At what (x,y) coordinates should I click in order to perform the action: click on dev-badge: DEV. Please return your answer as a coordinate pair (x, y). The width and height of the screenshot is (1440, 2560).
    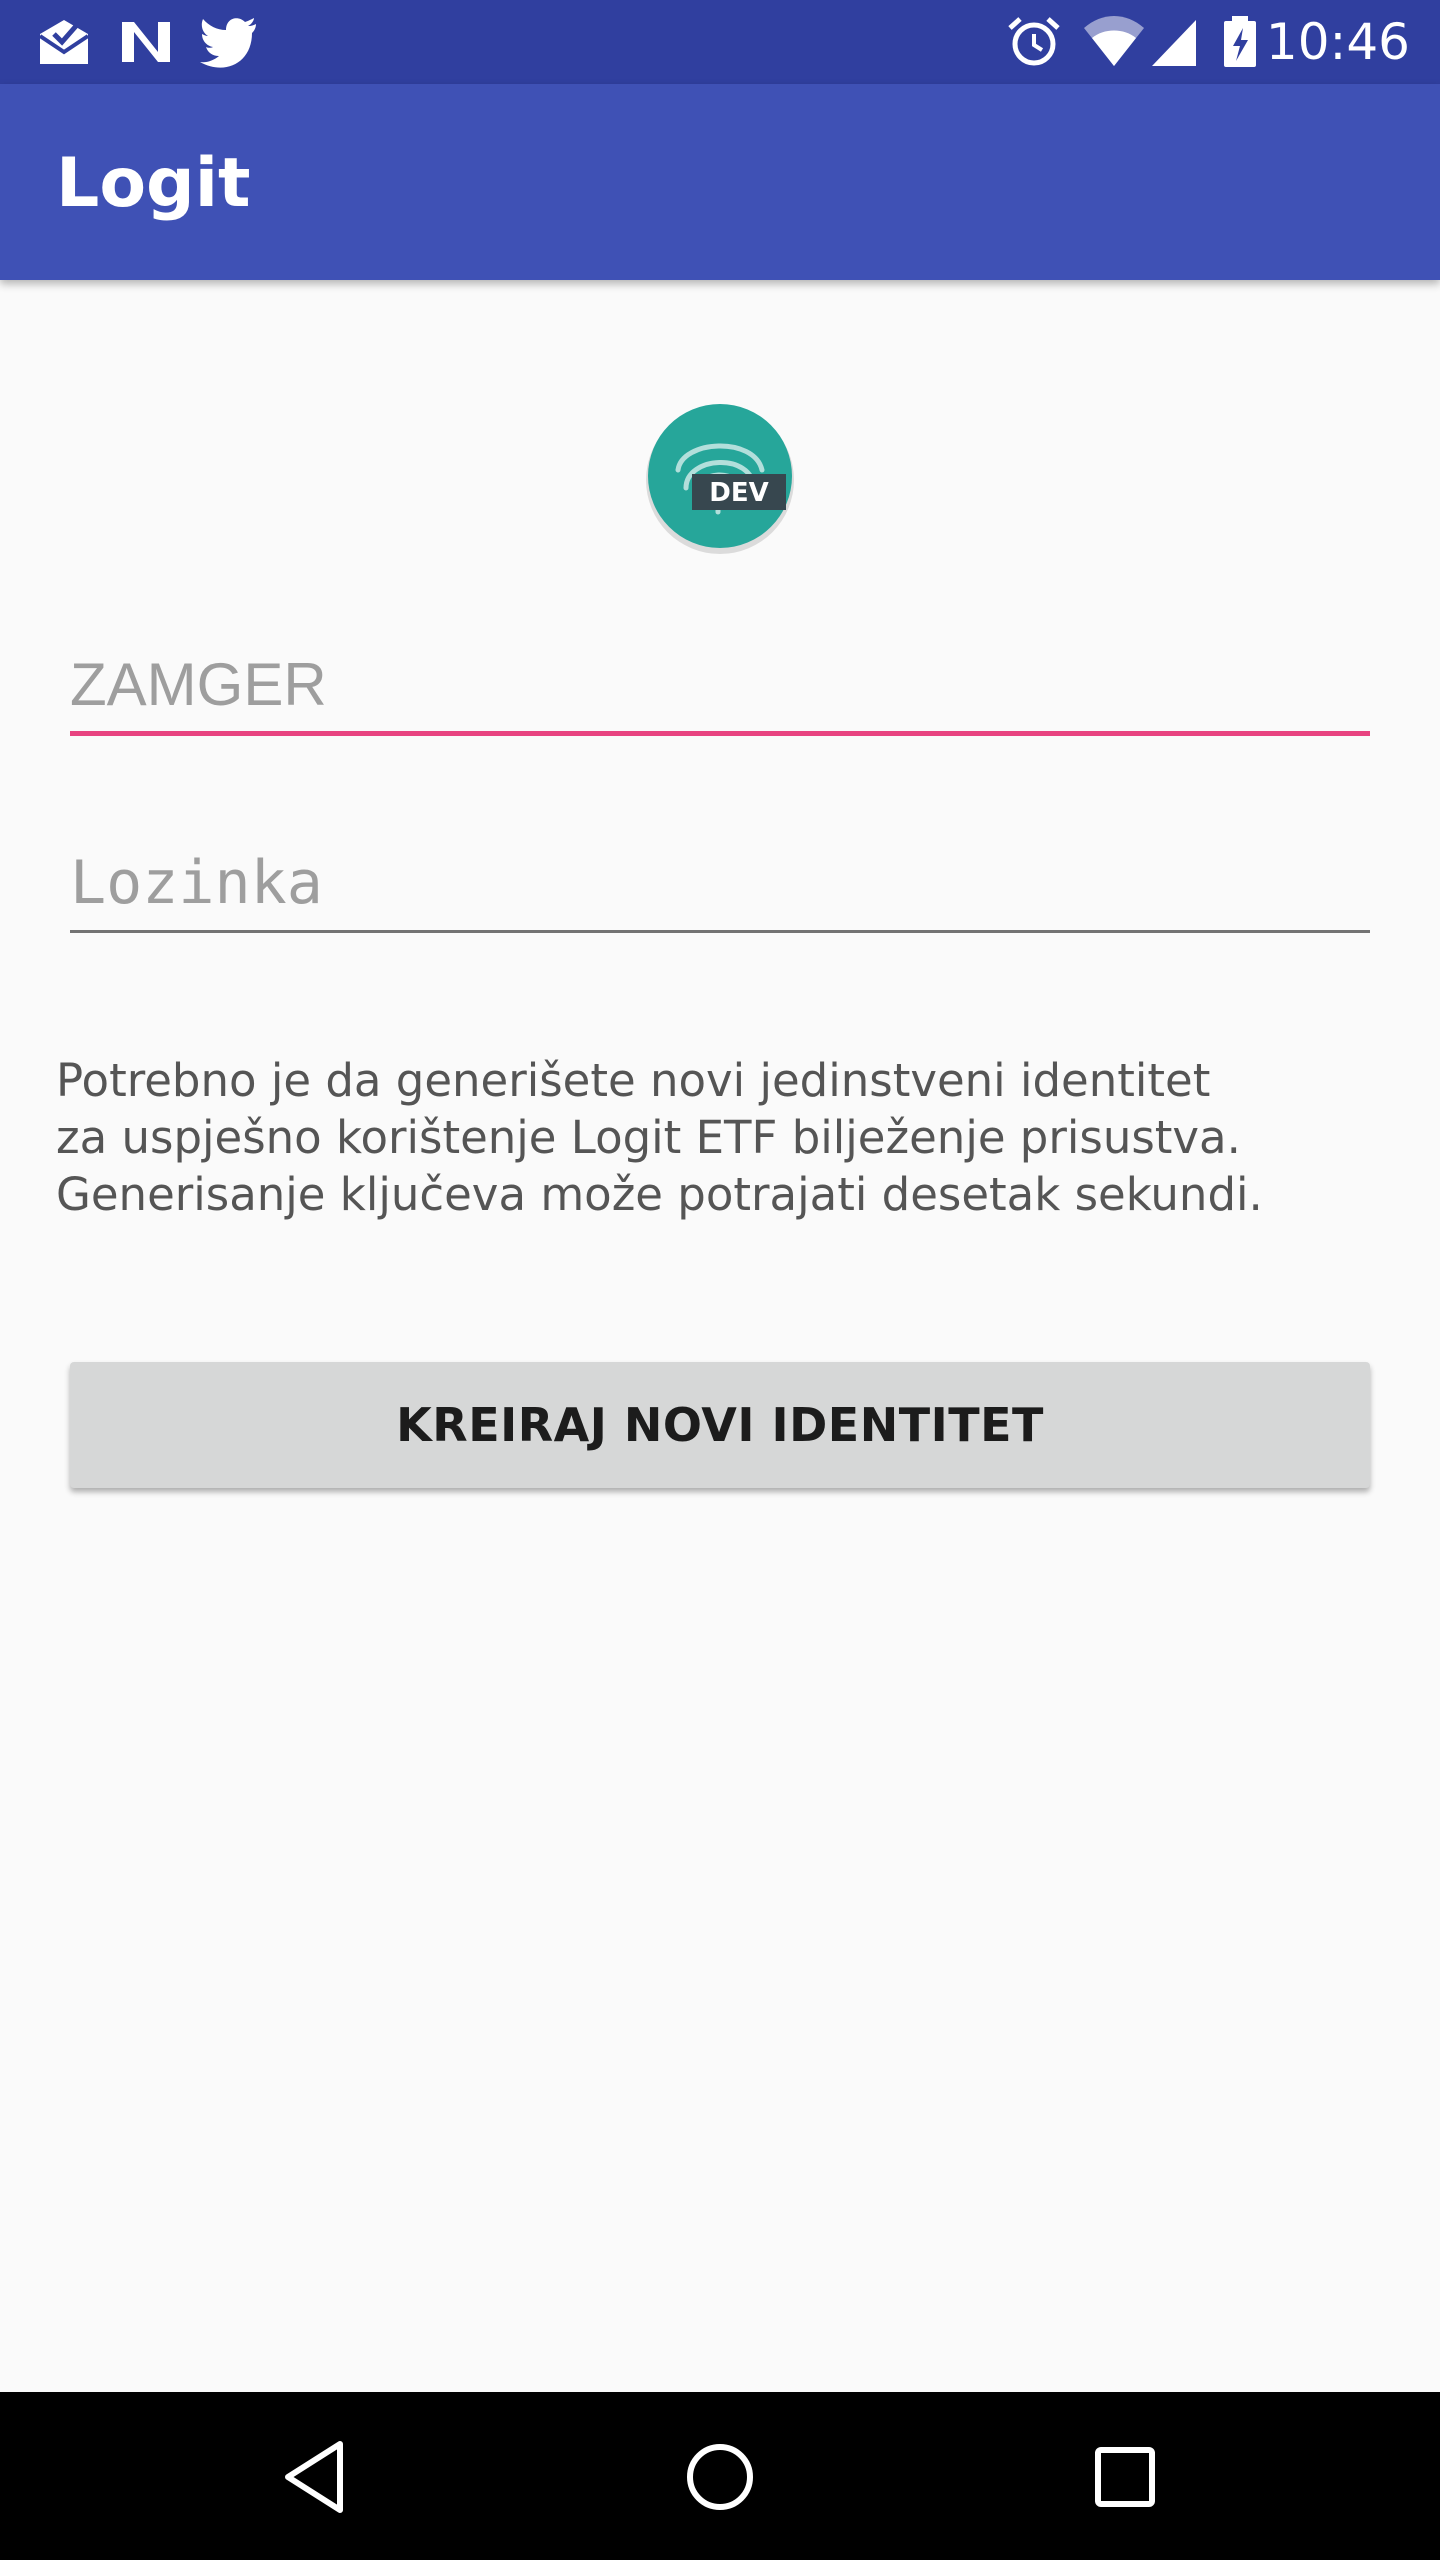
    Looking at the image, I should click on (739, 493).